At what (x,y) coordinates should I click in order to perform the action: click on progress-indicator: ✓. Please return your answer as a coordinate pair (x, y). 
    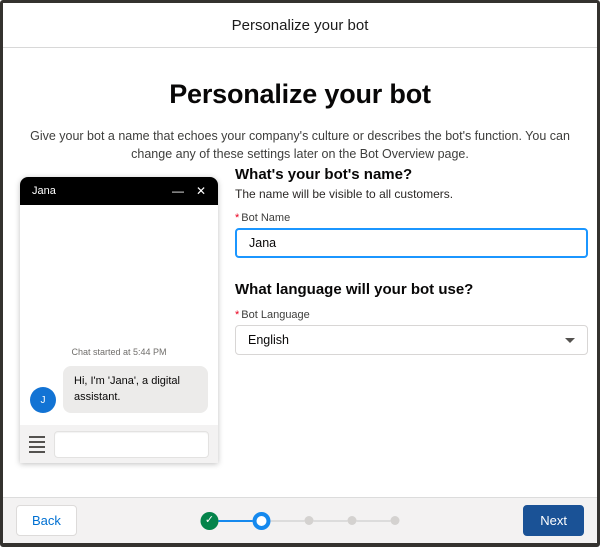
    Looking at the image, I should click on (300, 520).